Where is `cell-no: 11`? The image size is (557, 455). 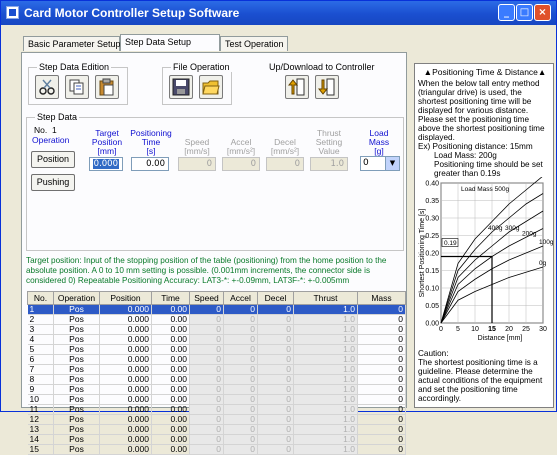 cell-no: 11 is located at coordinates (40, 409).